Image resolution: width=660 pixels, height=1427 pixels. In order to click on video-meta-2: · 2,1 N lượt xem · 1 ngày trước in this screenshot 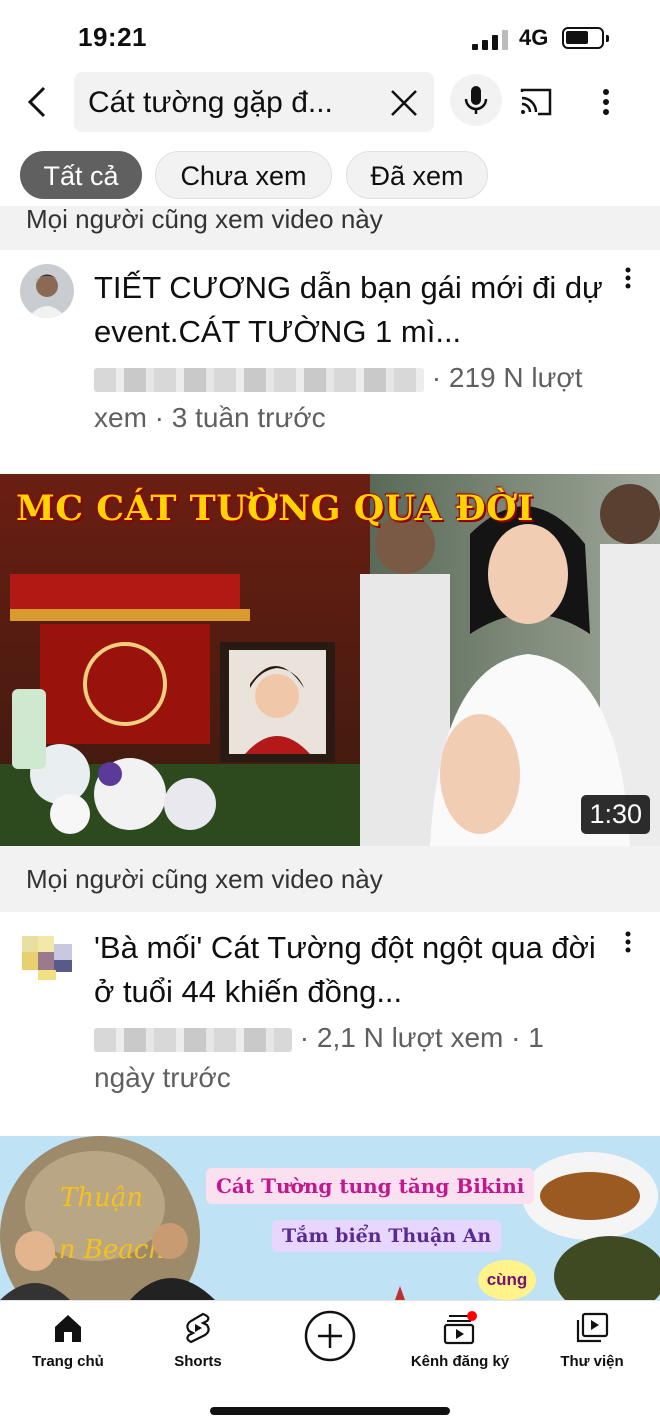, I will do `click(354, 1058)`.